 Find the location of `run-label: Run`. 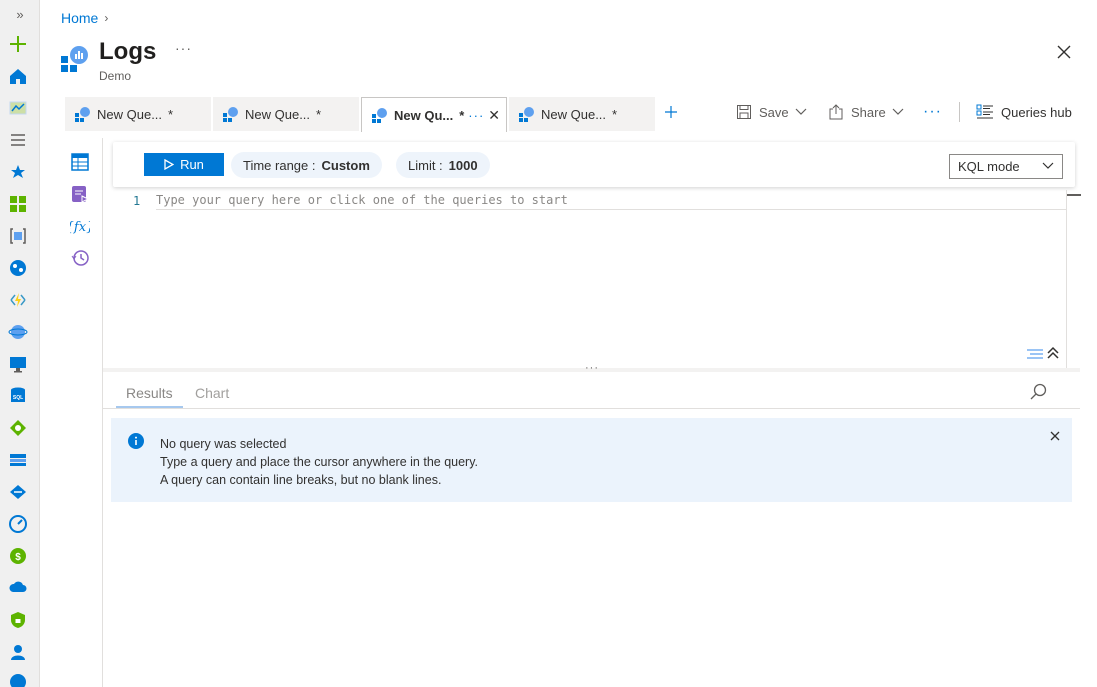

run-label: Run is located at coordinates (192, 164).